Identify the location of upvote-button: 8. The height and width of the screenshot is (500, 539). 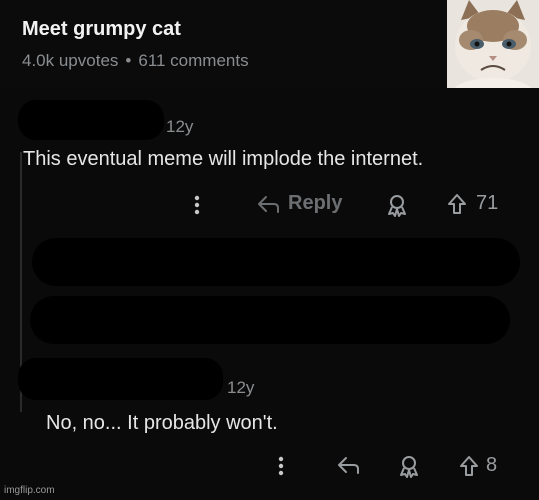
(477, 465).